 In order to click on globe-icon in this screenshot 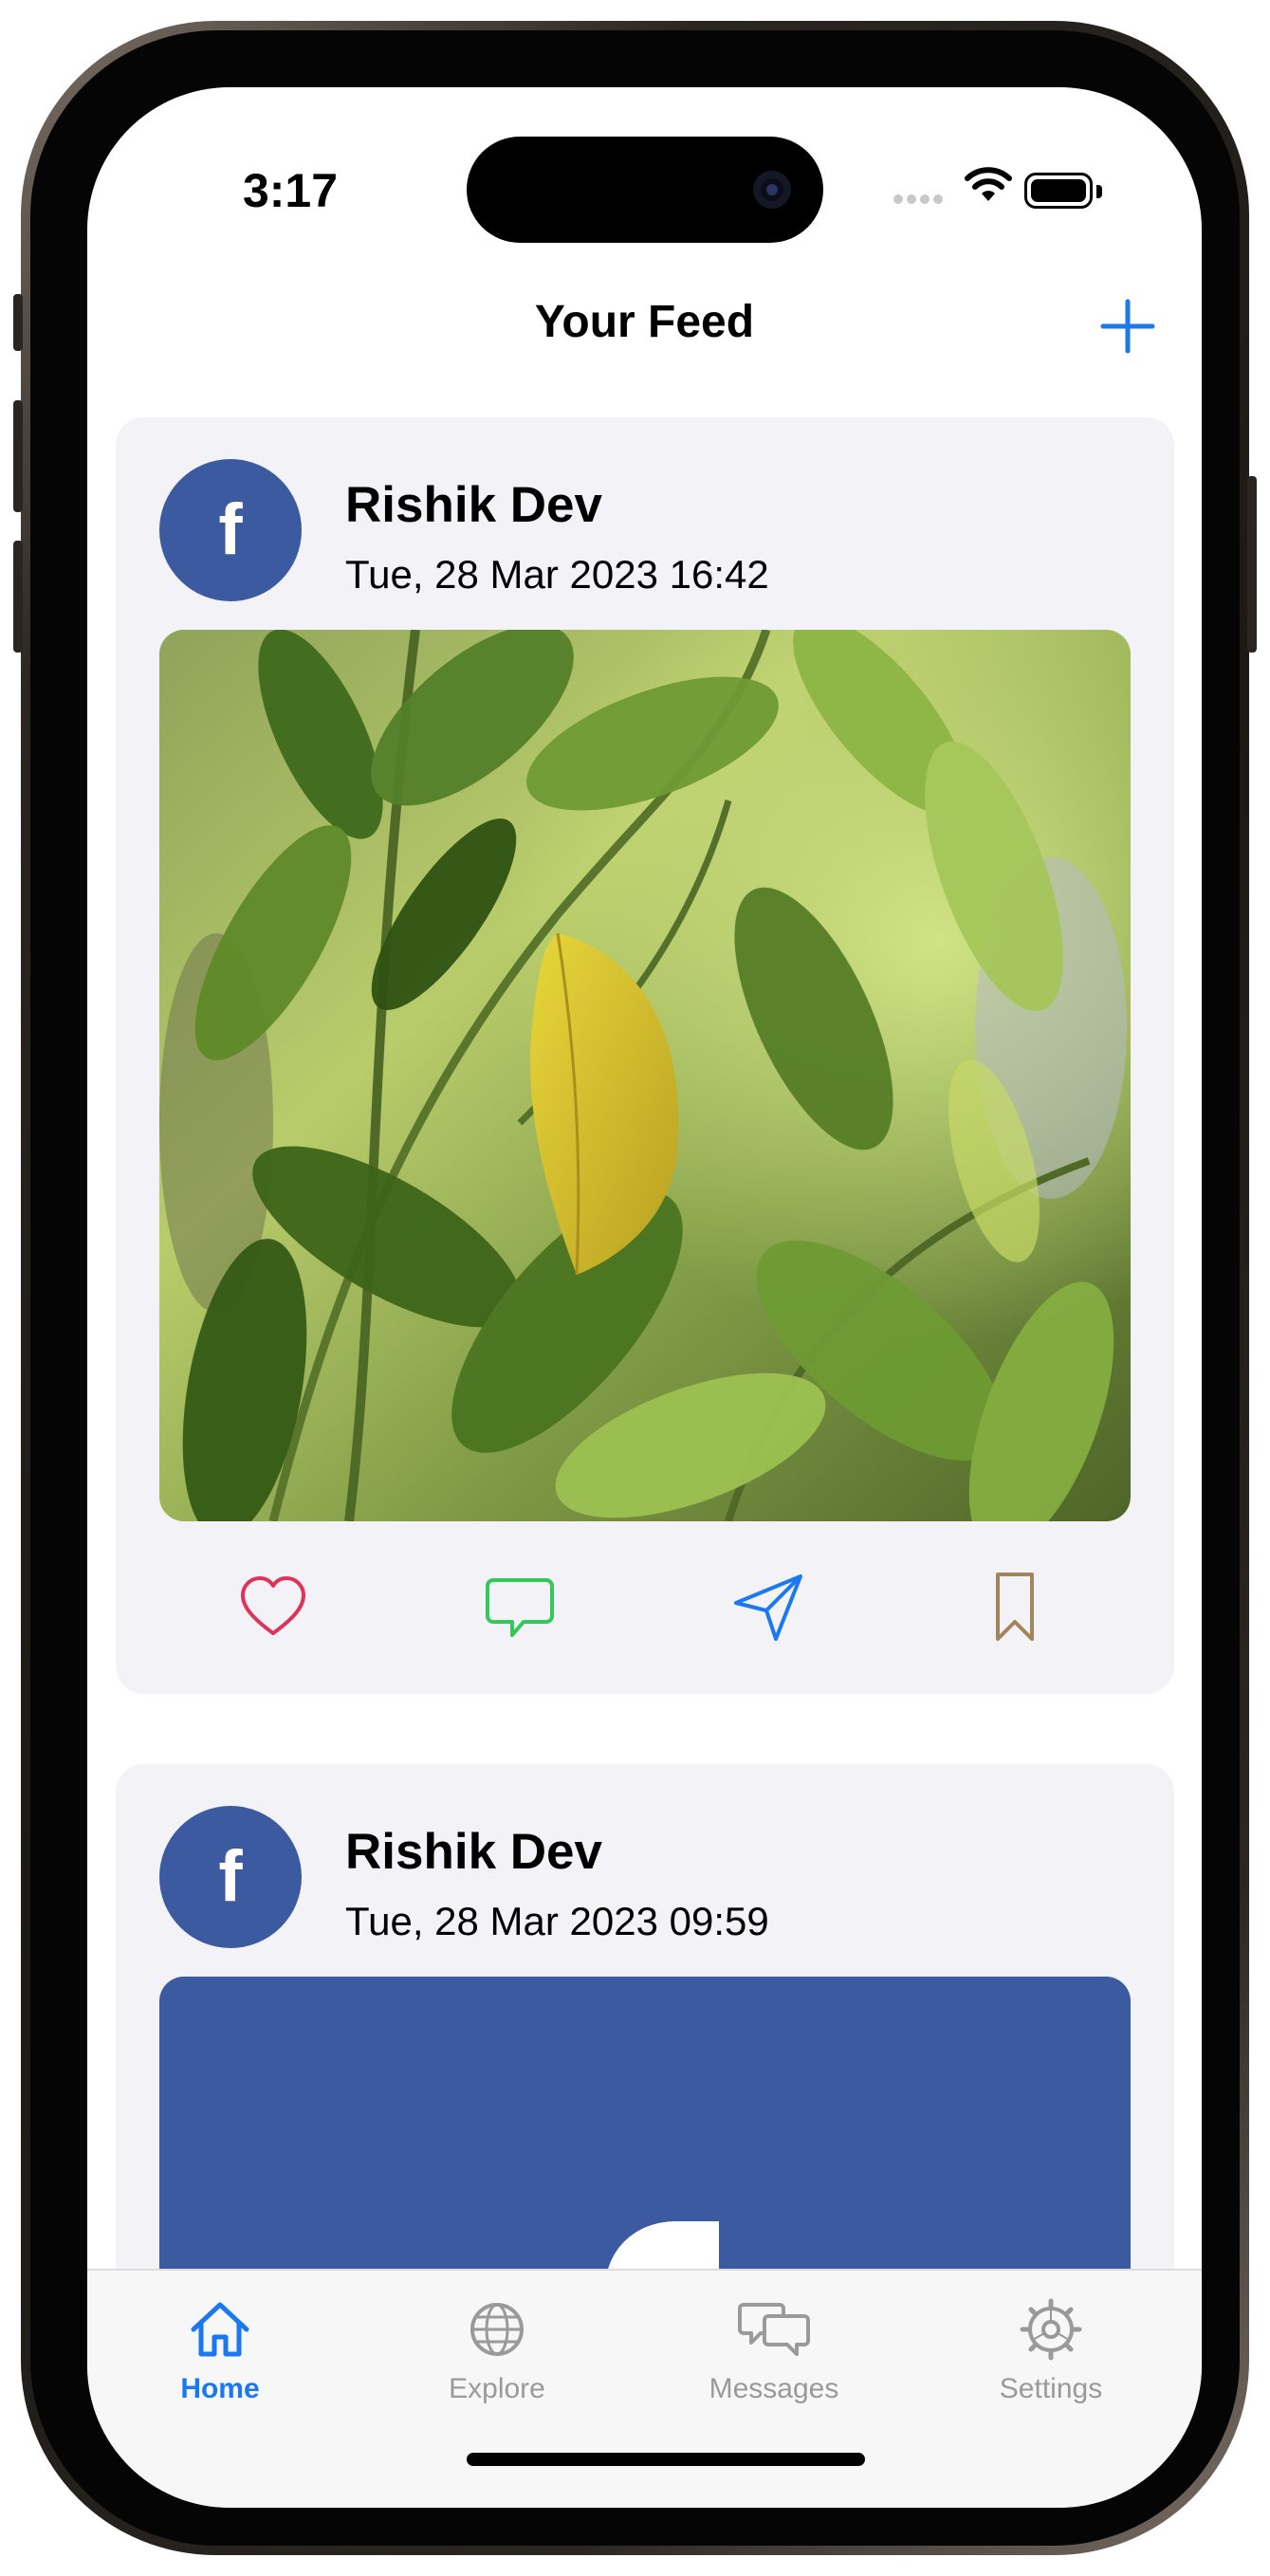, I will do `click(497, 2329)`.